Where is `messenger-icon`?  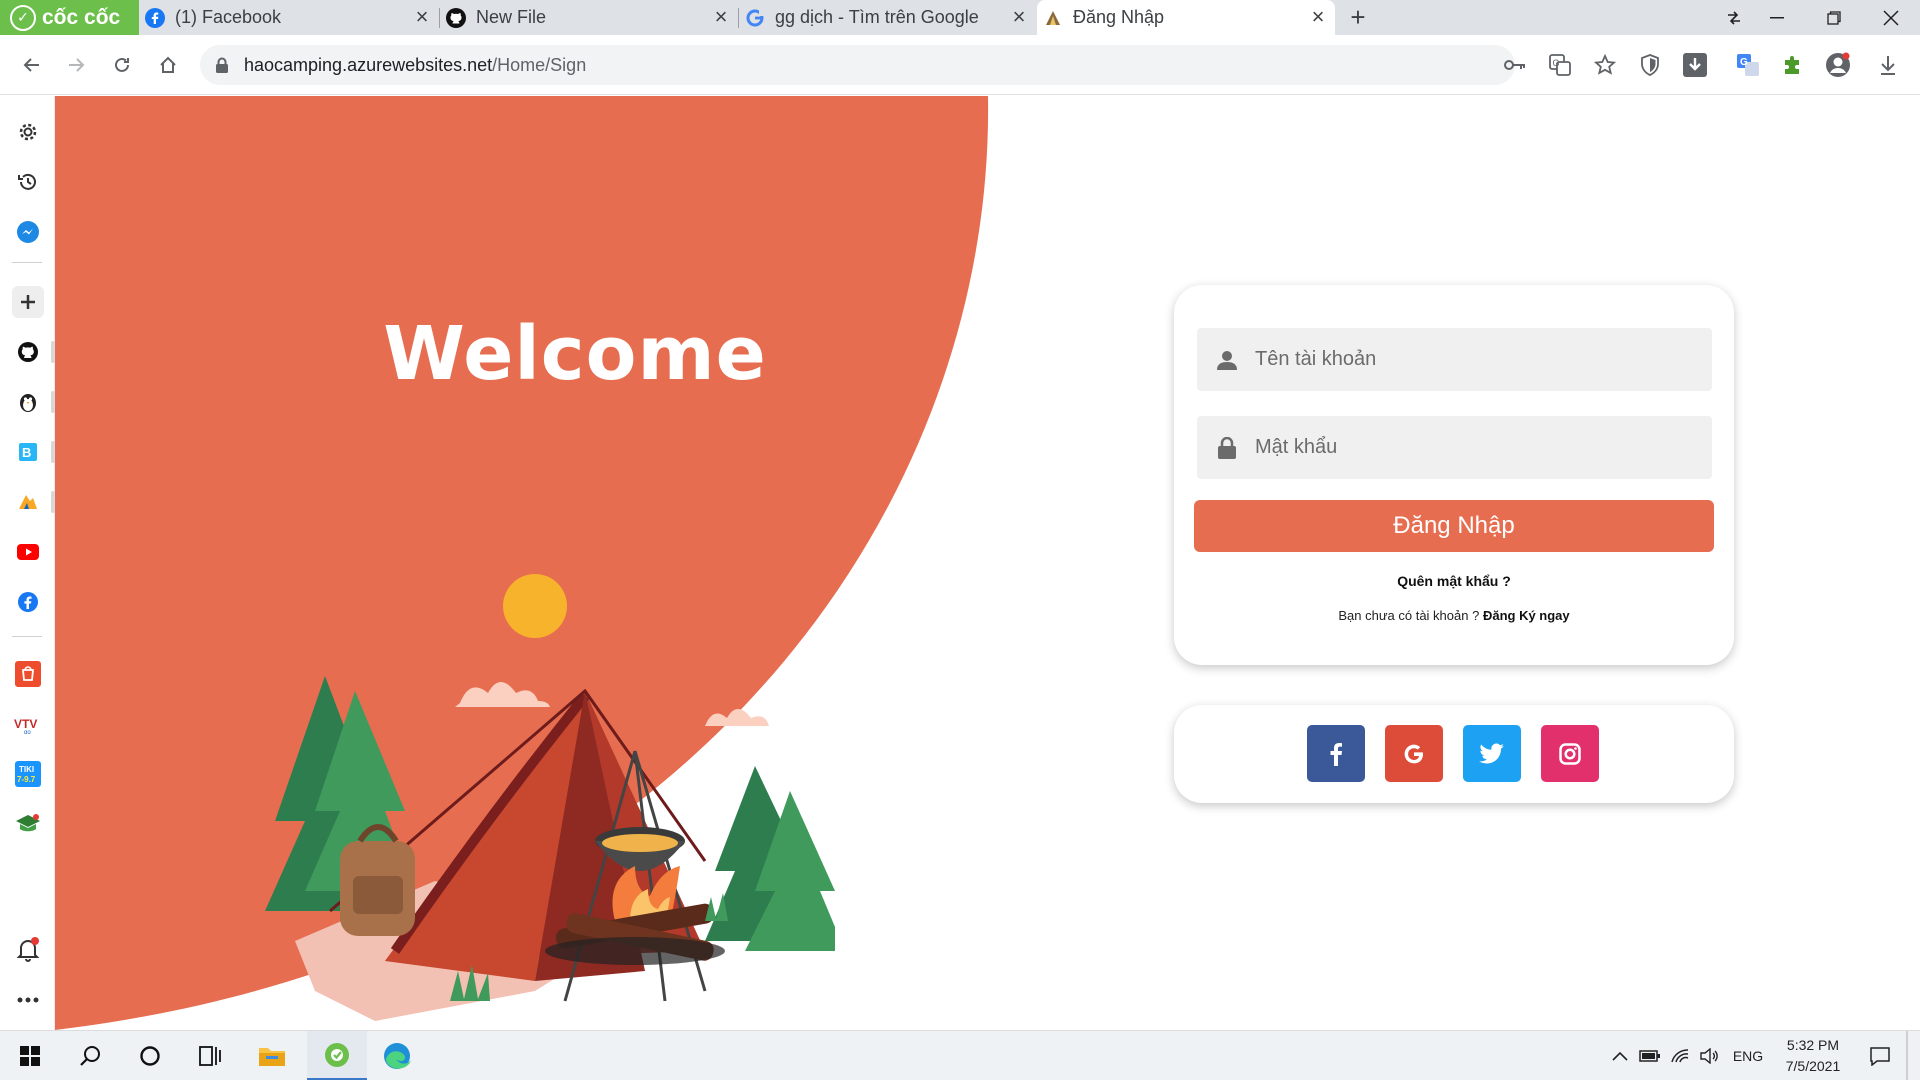 messenger-icon is located at coordinates (28, 232).